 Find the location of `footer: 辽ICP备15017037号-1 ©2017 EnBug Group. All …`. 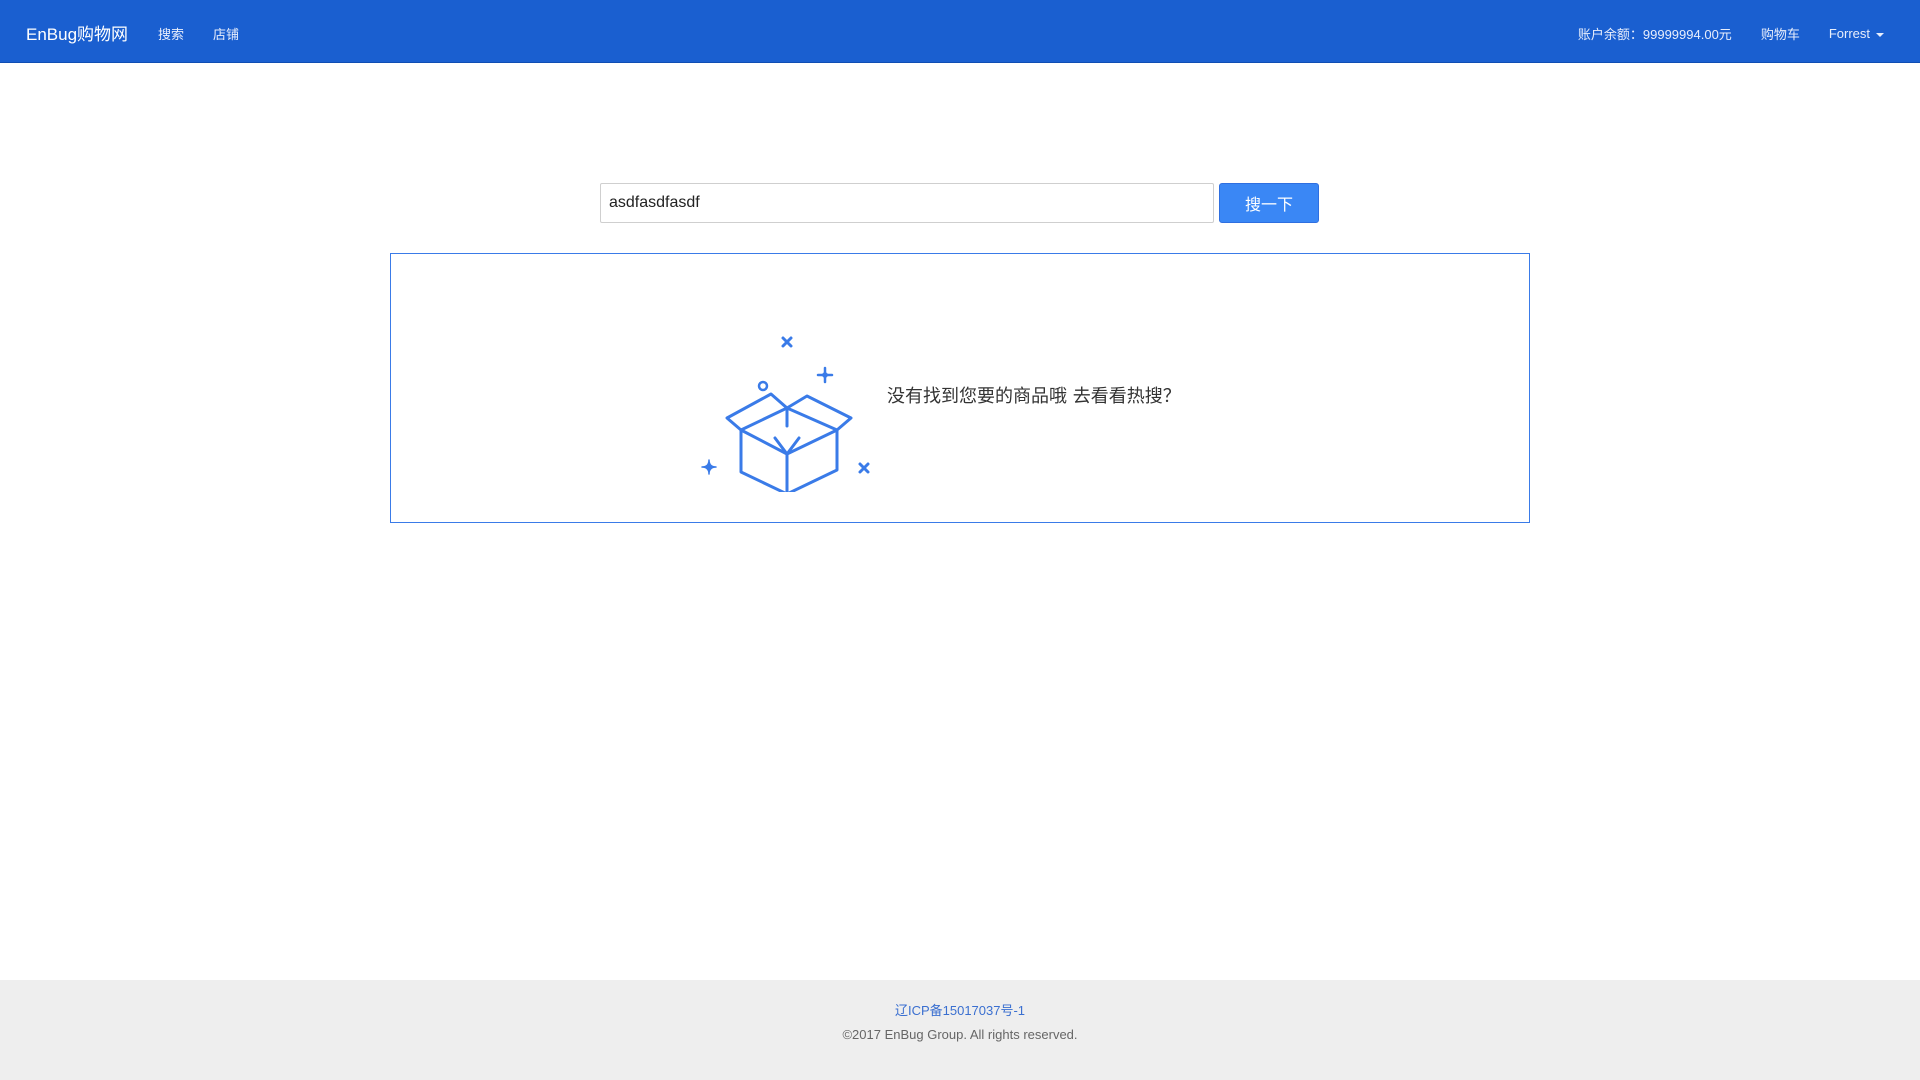

footer: 辽ICP备15017037号-1 ©2017 EnBug Group. All … is located at coordinates (960, 1030).